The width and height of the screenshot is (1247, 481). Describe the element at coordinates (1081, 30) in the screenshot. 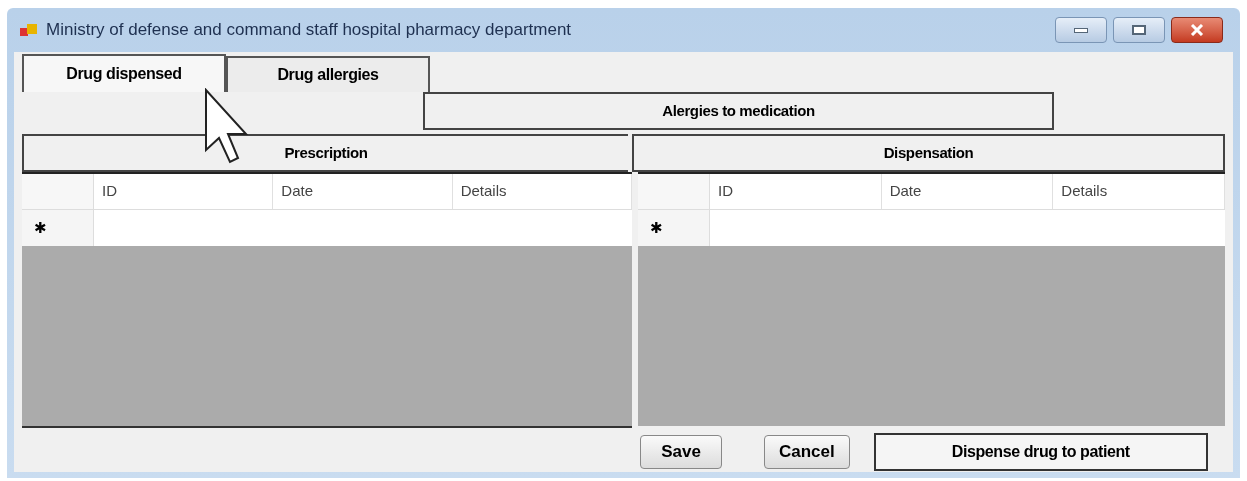

I see `minimize-button` at that location.